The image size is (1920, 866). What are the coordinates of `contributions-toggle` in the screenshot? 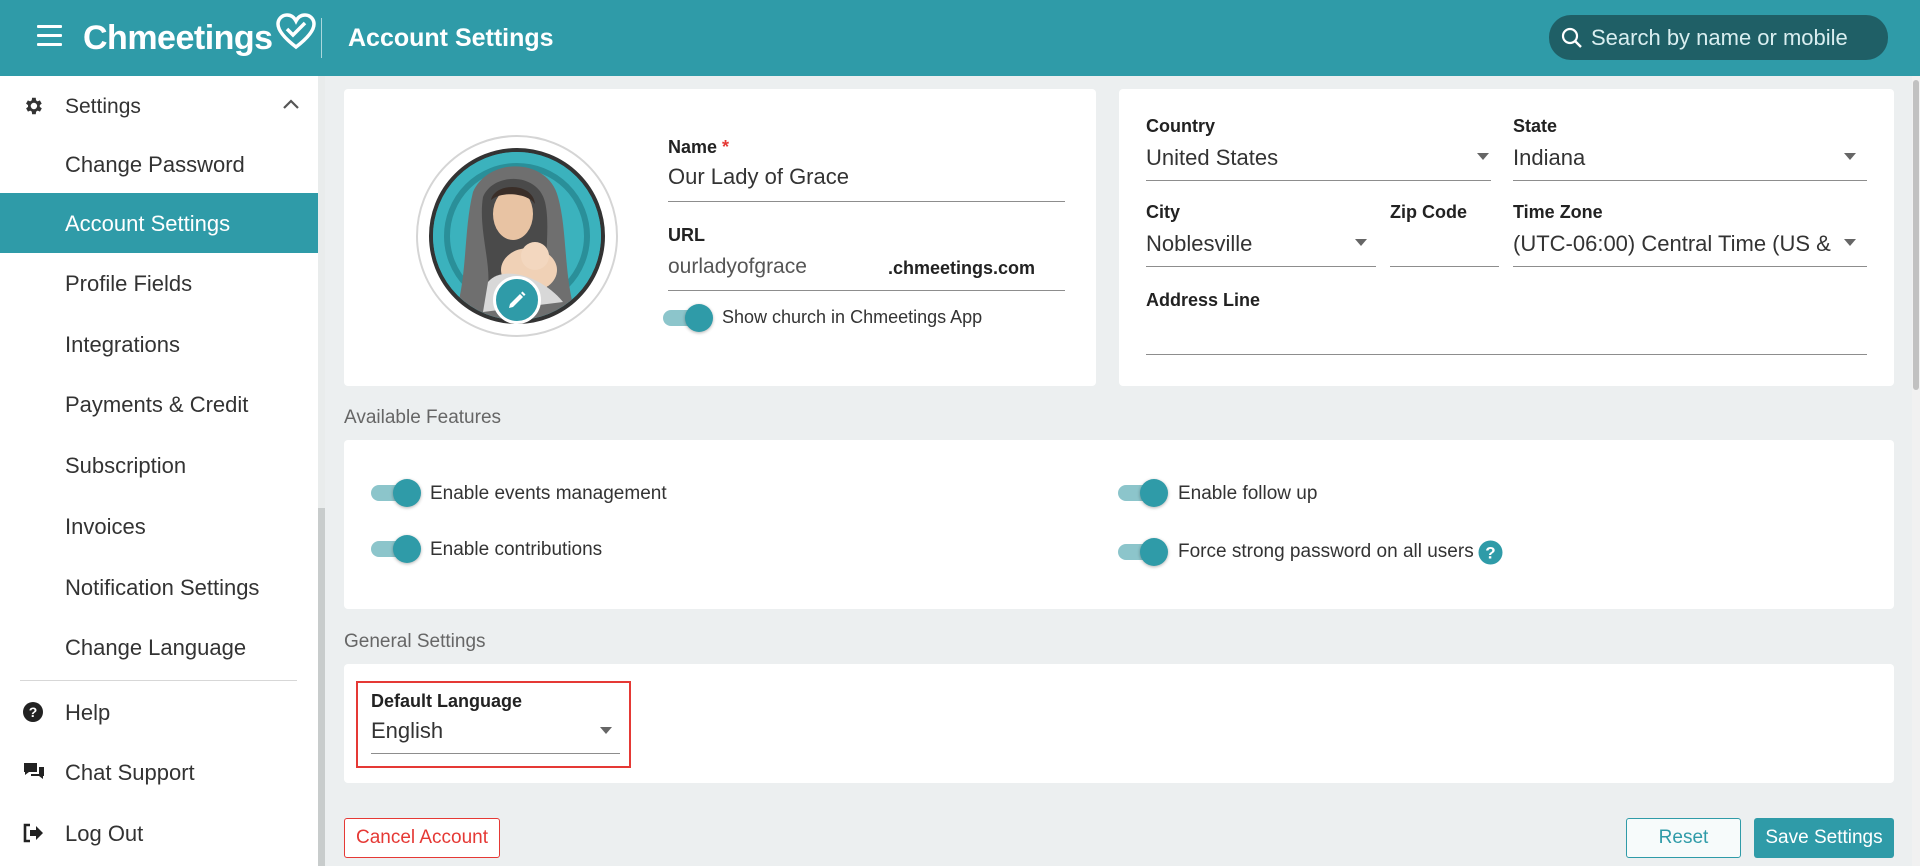 It's located at (396, 549).